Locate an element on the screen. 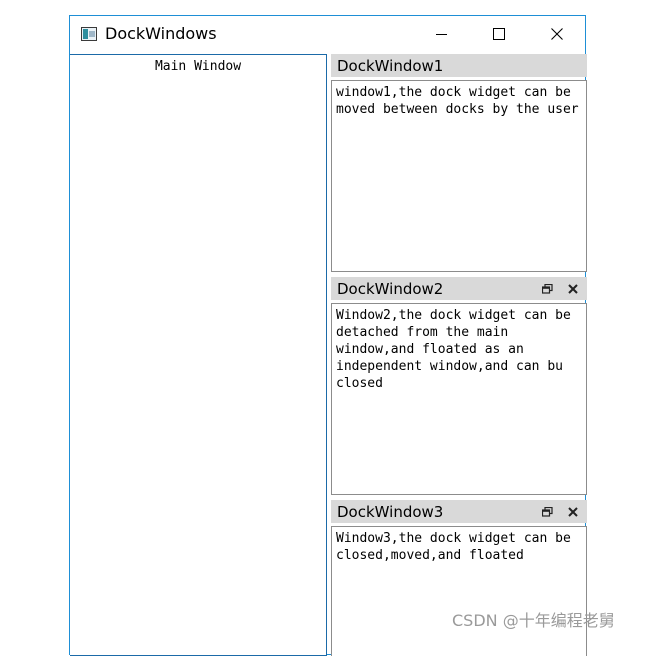 The height and width of the screenshot is (656, 657). dock-title-bar-1: DockWindow1 is located at coordinates (459, 65).